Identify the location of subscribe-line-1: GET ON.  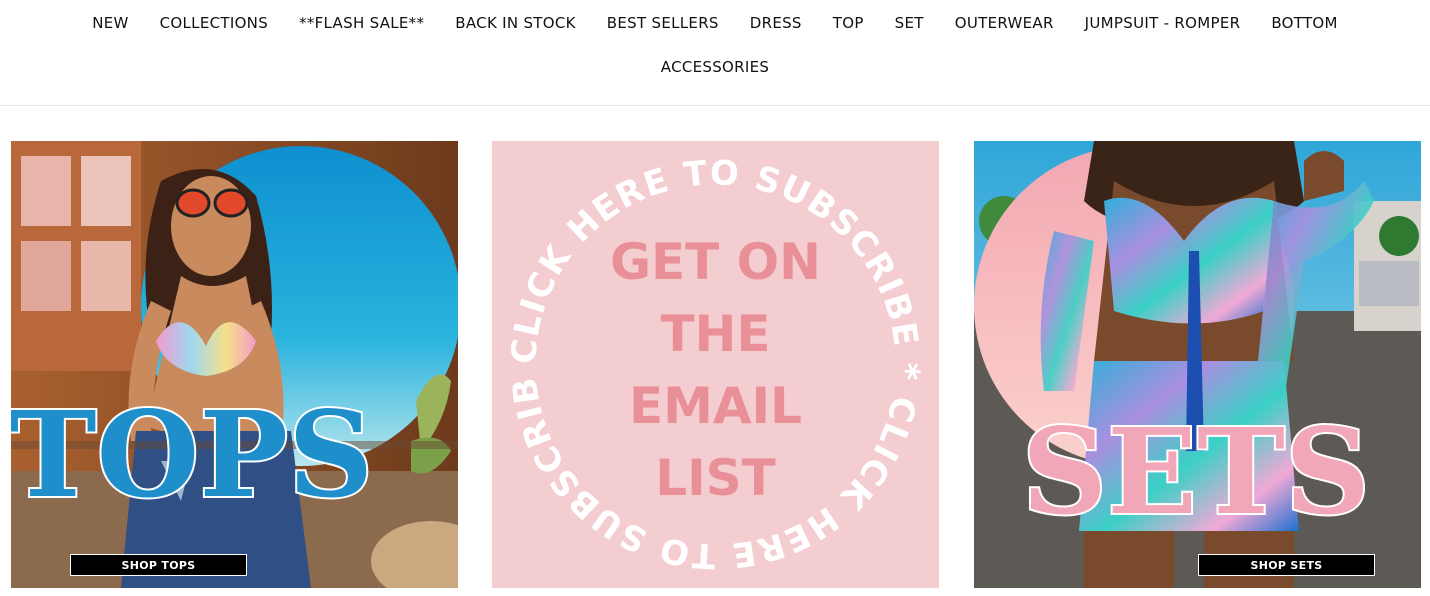
(715, 262).